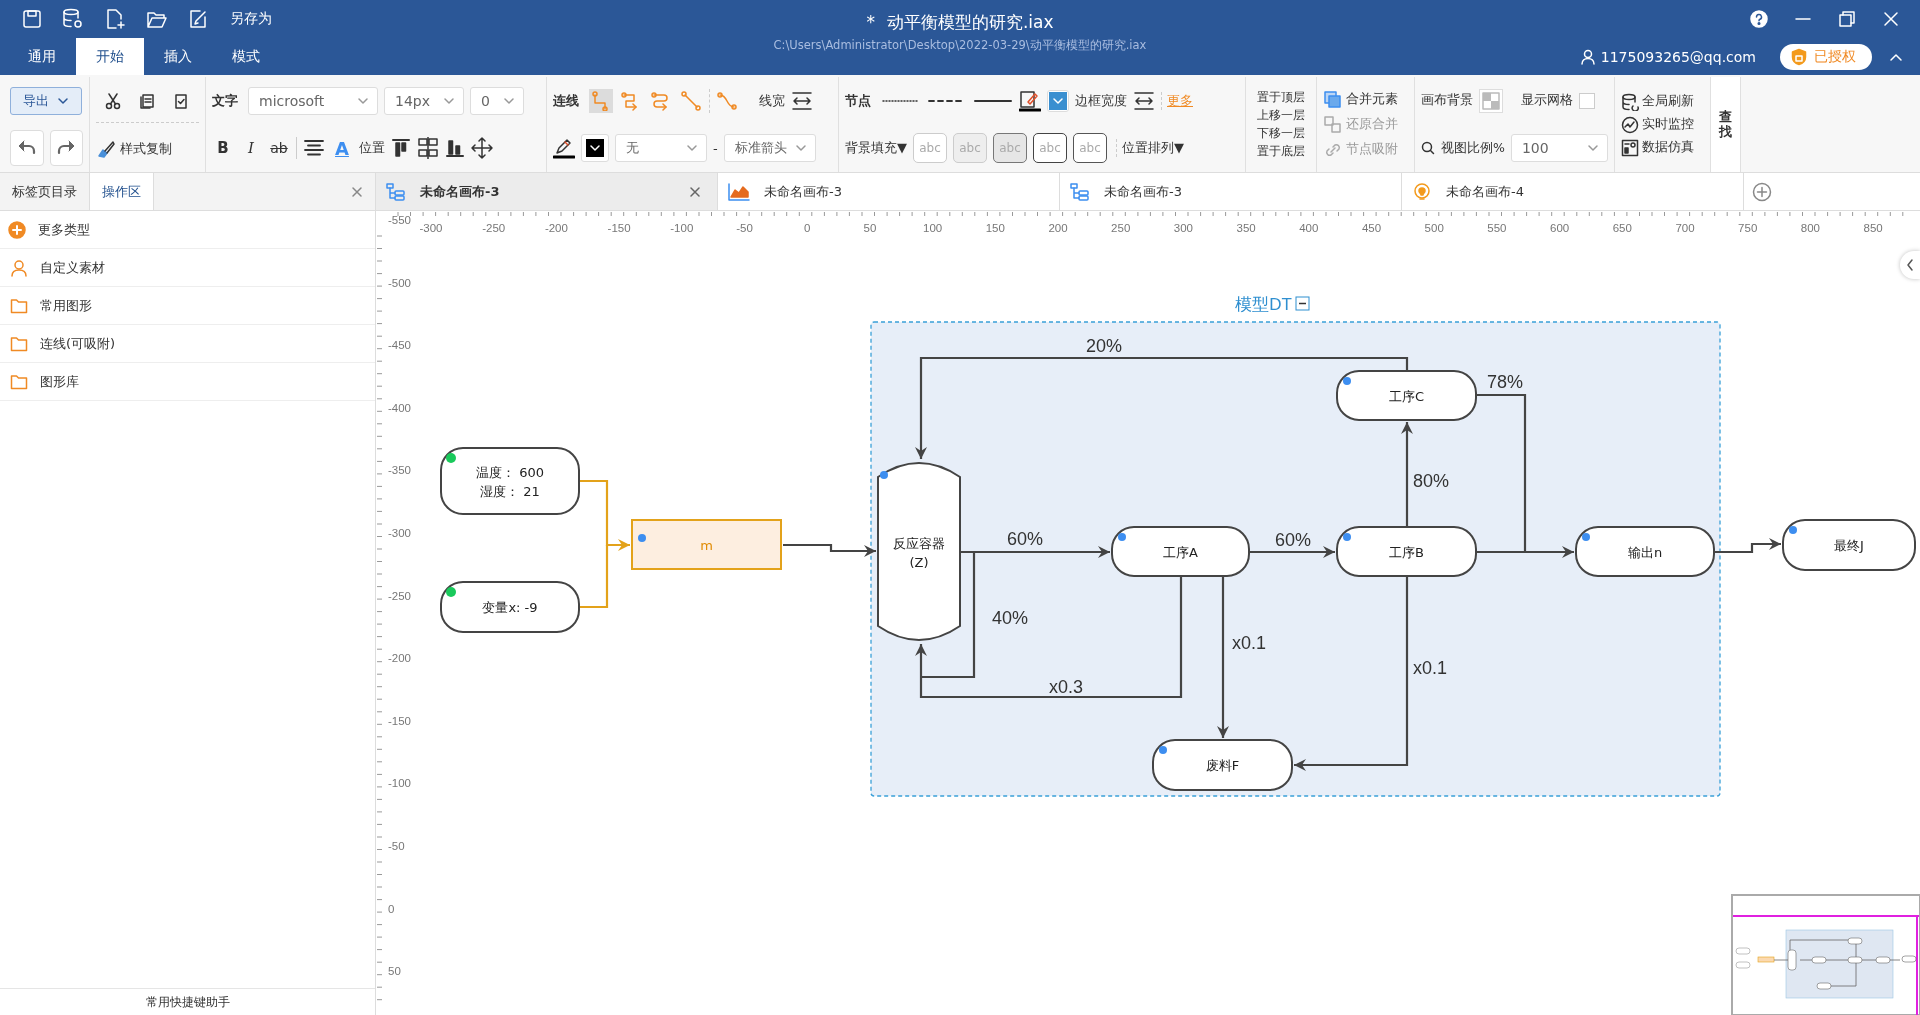 The image size is (1920, 1015). I want to click on vessel-node, so click(919, 551).